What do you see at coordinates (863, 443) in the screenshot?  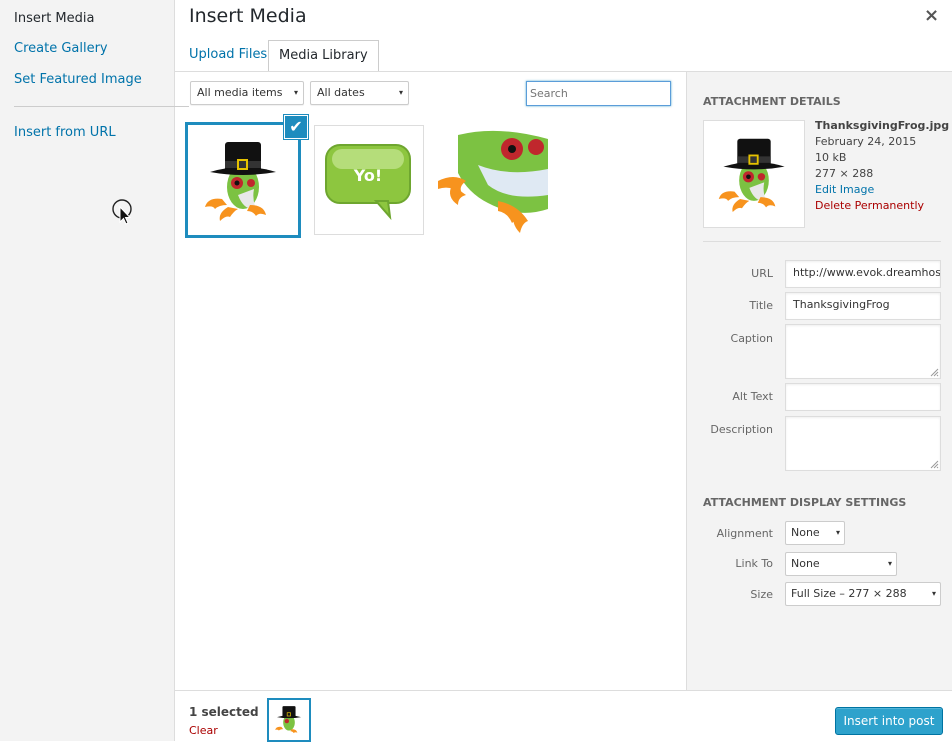 I see `description-field` at bounding box center [863, 443].